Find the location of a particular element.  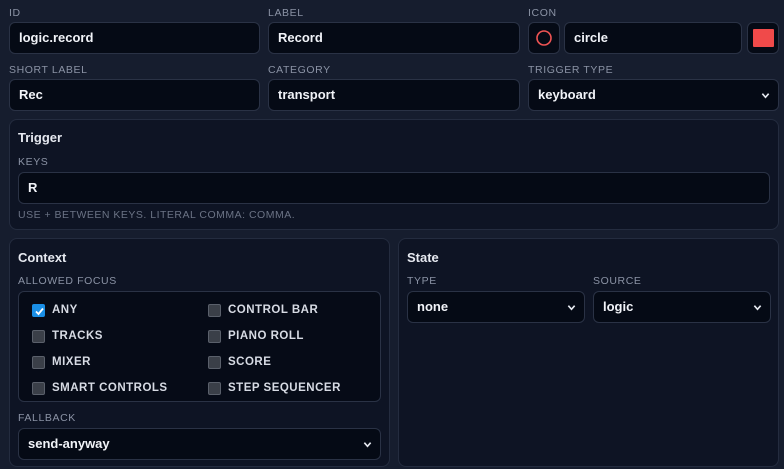

icon-name-input: circle is located at coordinates (653, 38).